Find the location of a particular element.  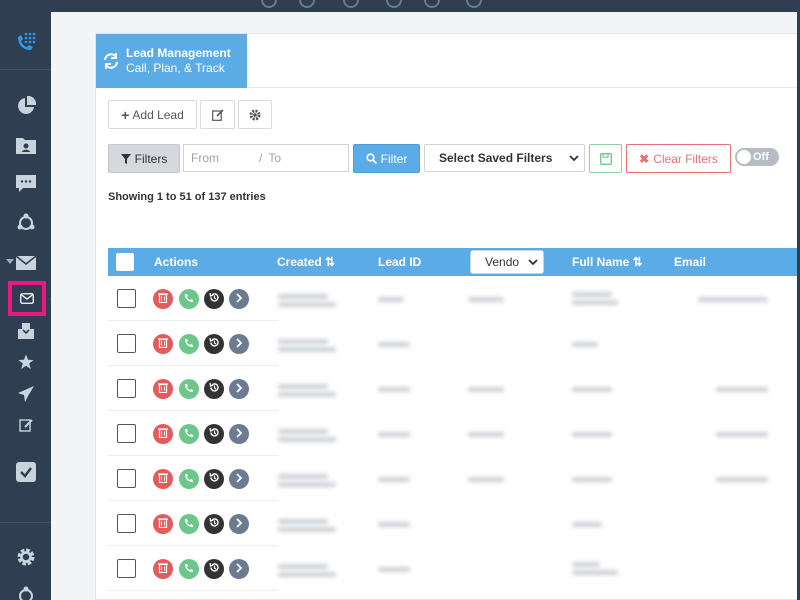

filters-label: Filters is located at coordinates (151, 158).